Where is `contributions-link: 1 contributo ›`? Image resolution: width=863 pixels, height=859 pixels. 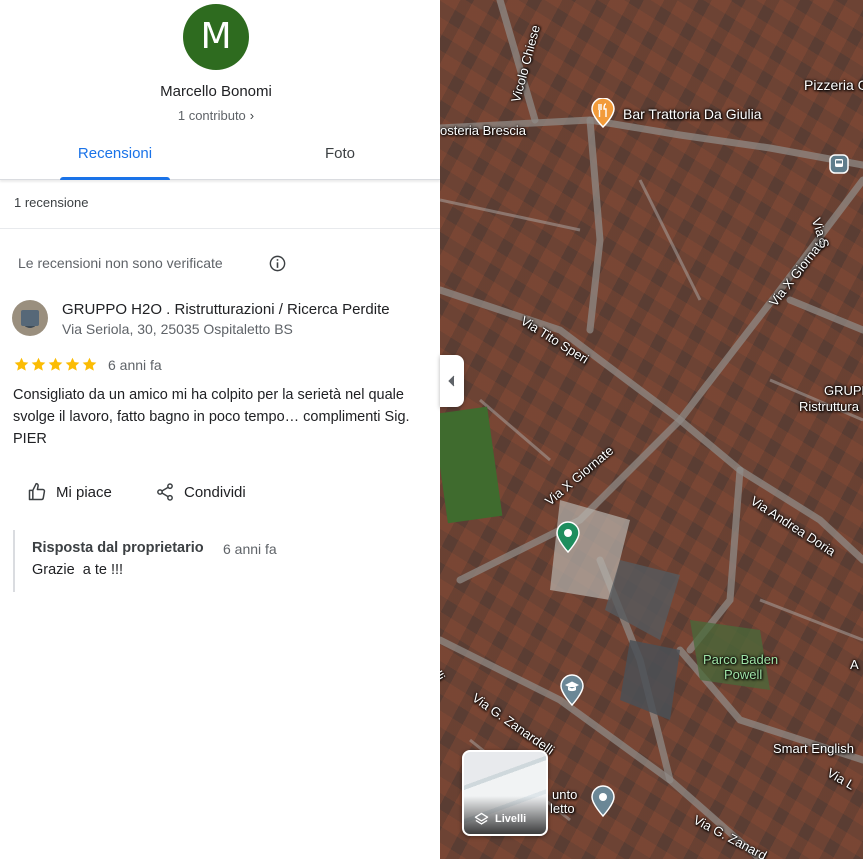
contributions-link: 1 contributo › is located at coordinates (216, 115).